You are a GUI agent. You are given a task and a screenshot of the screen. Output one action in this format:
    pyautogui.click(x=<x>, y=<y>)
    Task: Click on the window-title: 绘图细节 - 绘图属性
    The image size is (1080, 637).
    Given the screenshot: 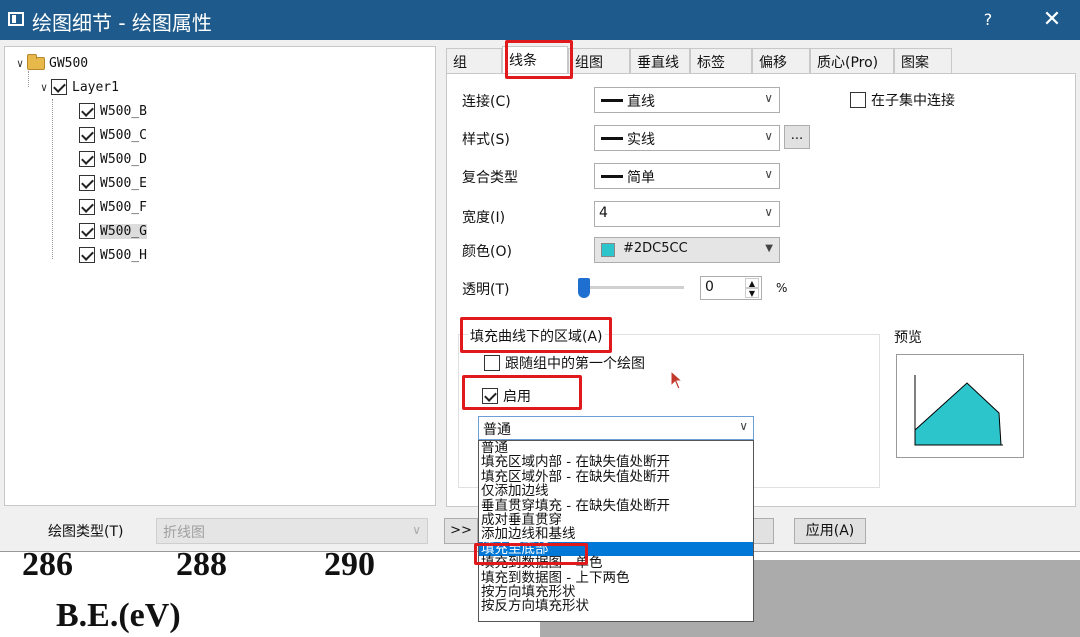 What is the action you would take?
    pyautogui.click(x=122, y=23)
    